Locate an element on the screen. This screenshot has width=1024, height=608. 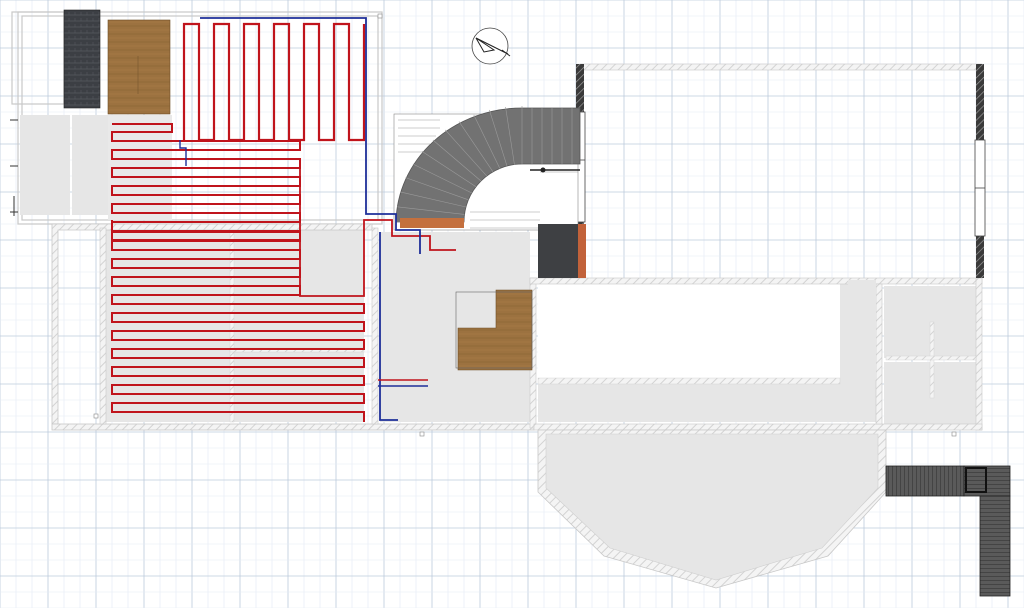
wall-marks is located at coordinates (14, 167).